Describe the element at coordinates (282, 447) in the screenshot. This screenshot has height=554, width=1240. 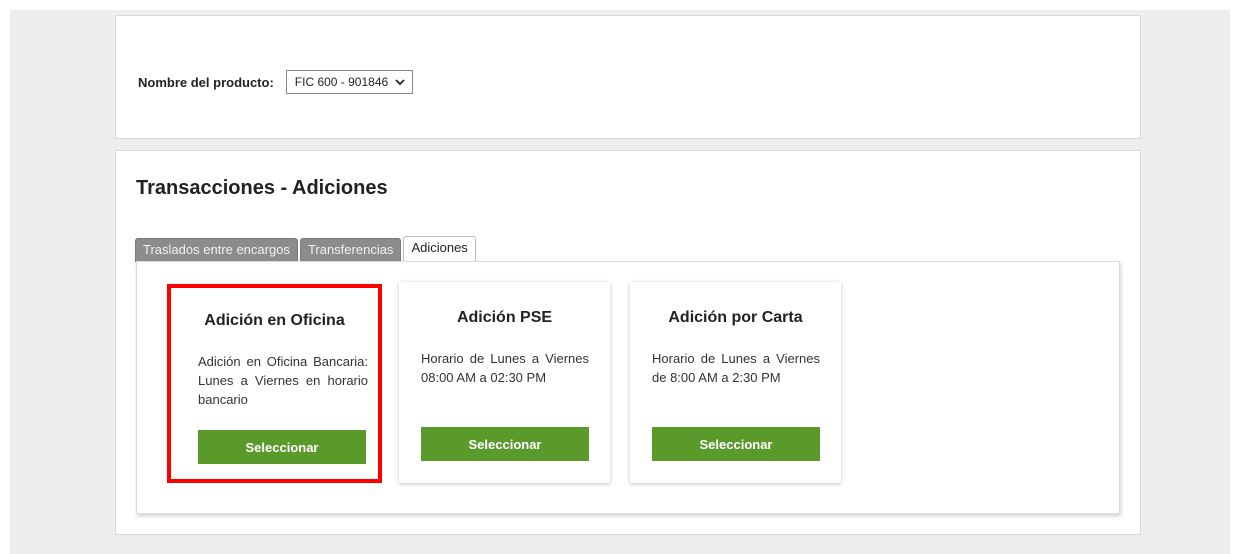
I see `select-oficina-button: Seleccionar` at that location.